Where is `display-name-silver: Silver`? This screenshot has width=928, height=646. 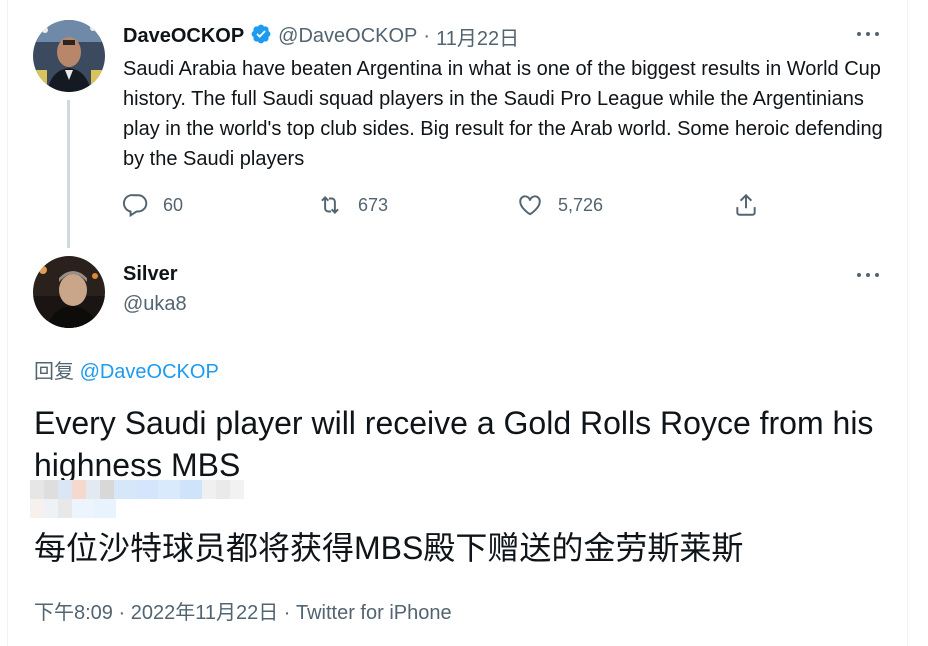
display-name-silver: Silver is located at coordinates (150, 274).